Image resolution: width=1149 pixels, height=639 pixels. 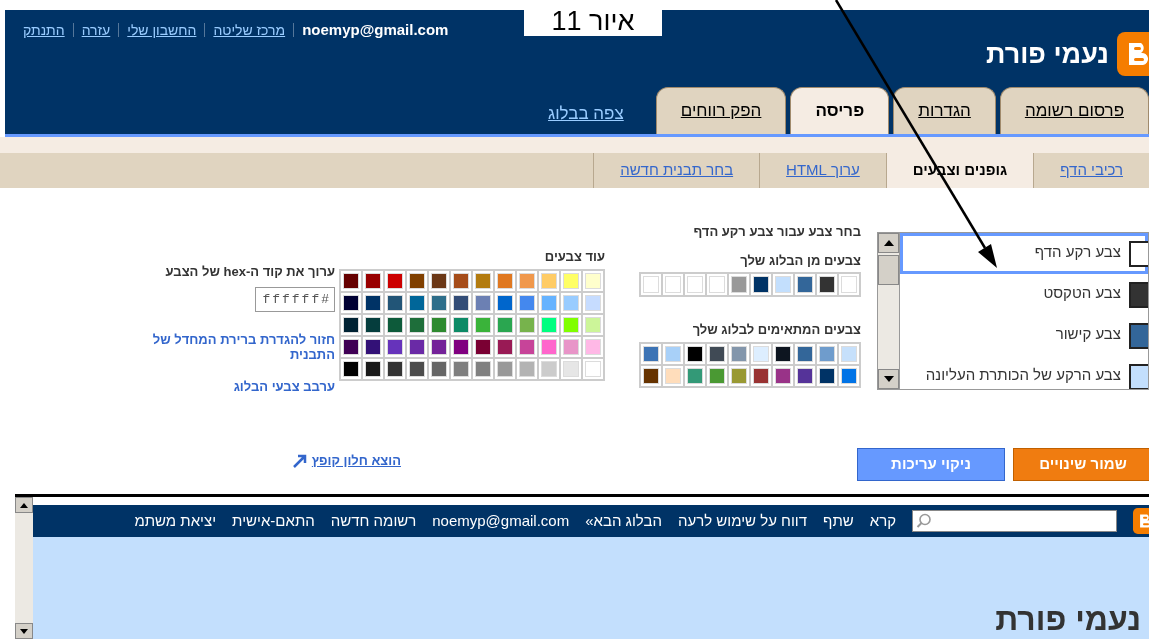 What do you see at coordinates (44, 30) in the screenshot?
I see `header-link: התנתק` at bounding box center [44, 30].